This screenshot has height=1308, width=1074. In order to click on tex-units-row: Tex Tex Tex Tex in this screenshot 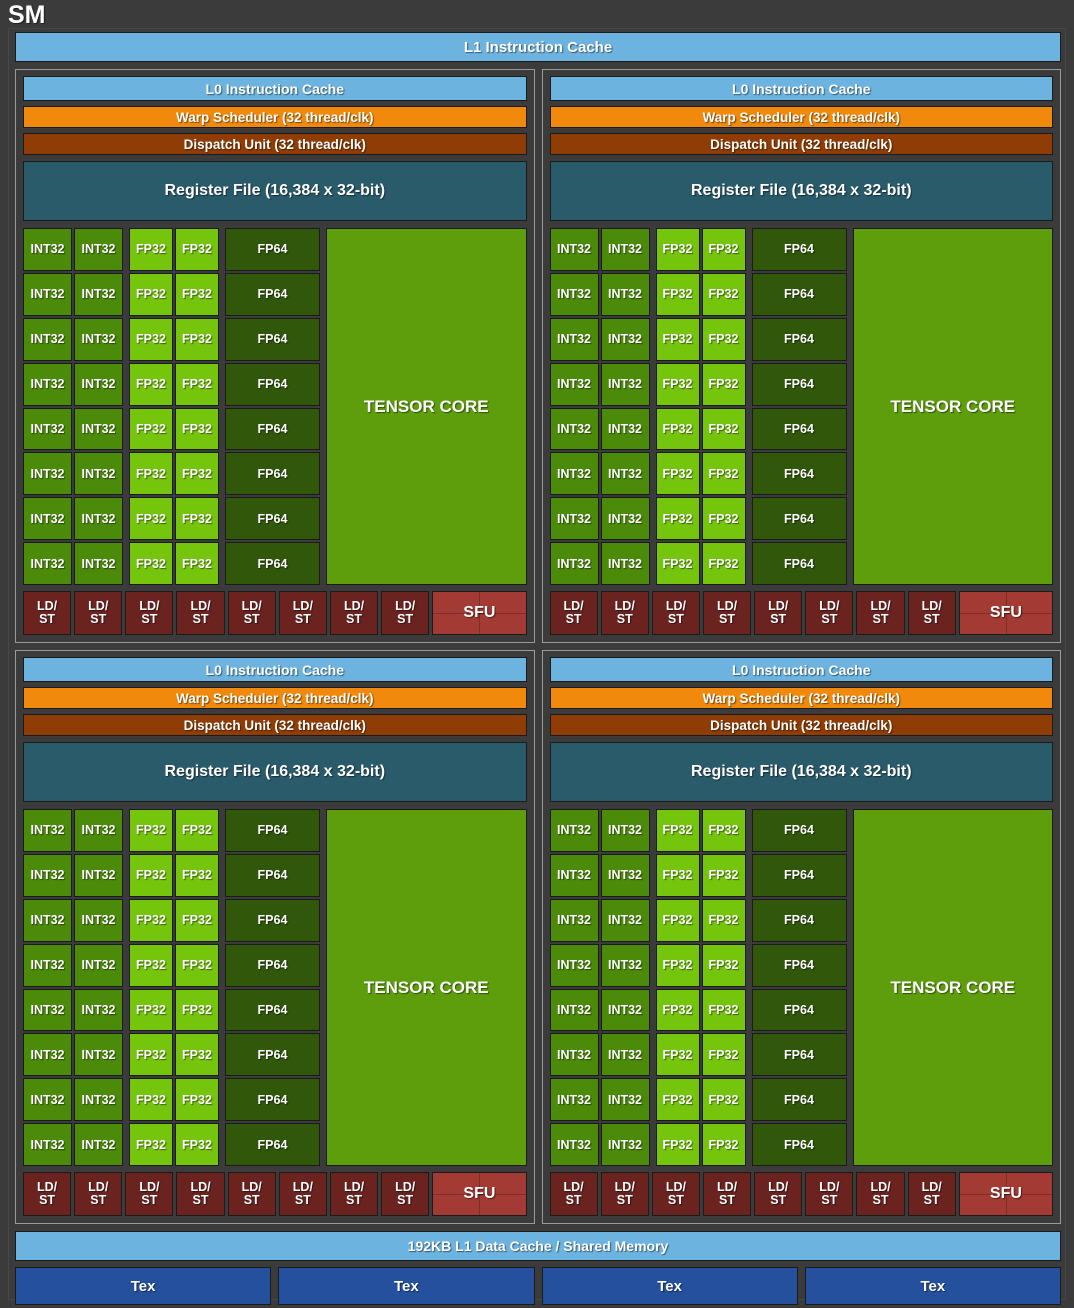, I will do `click(538, 1286)`.